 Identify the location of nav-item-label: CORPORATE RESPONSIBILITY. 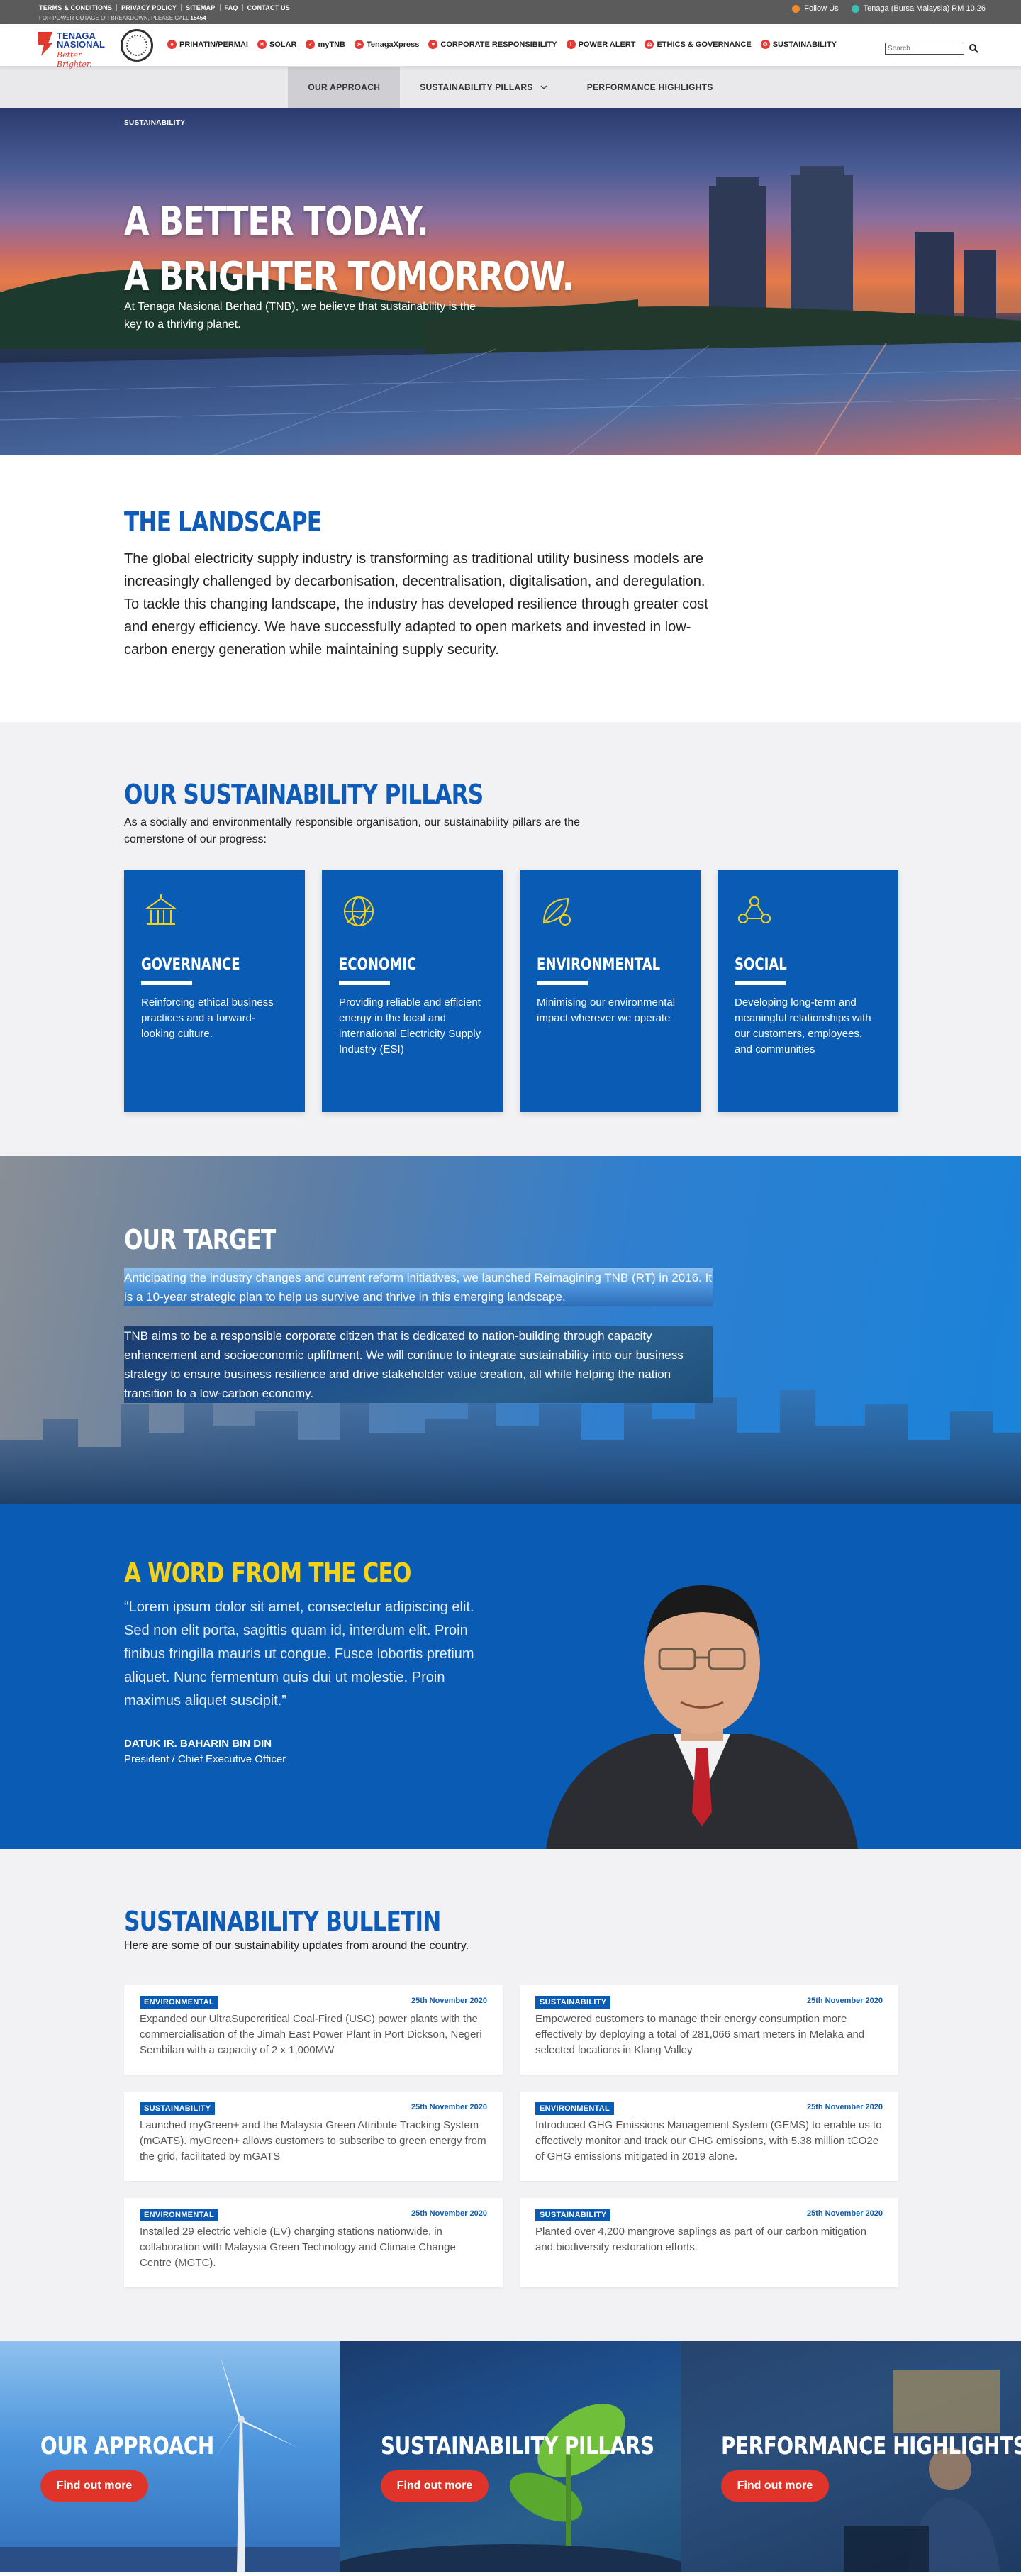
(499, 44).